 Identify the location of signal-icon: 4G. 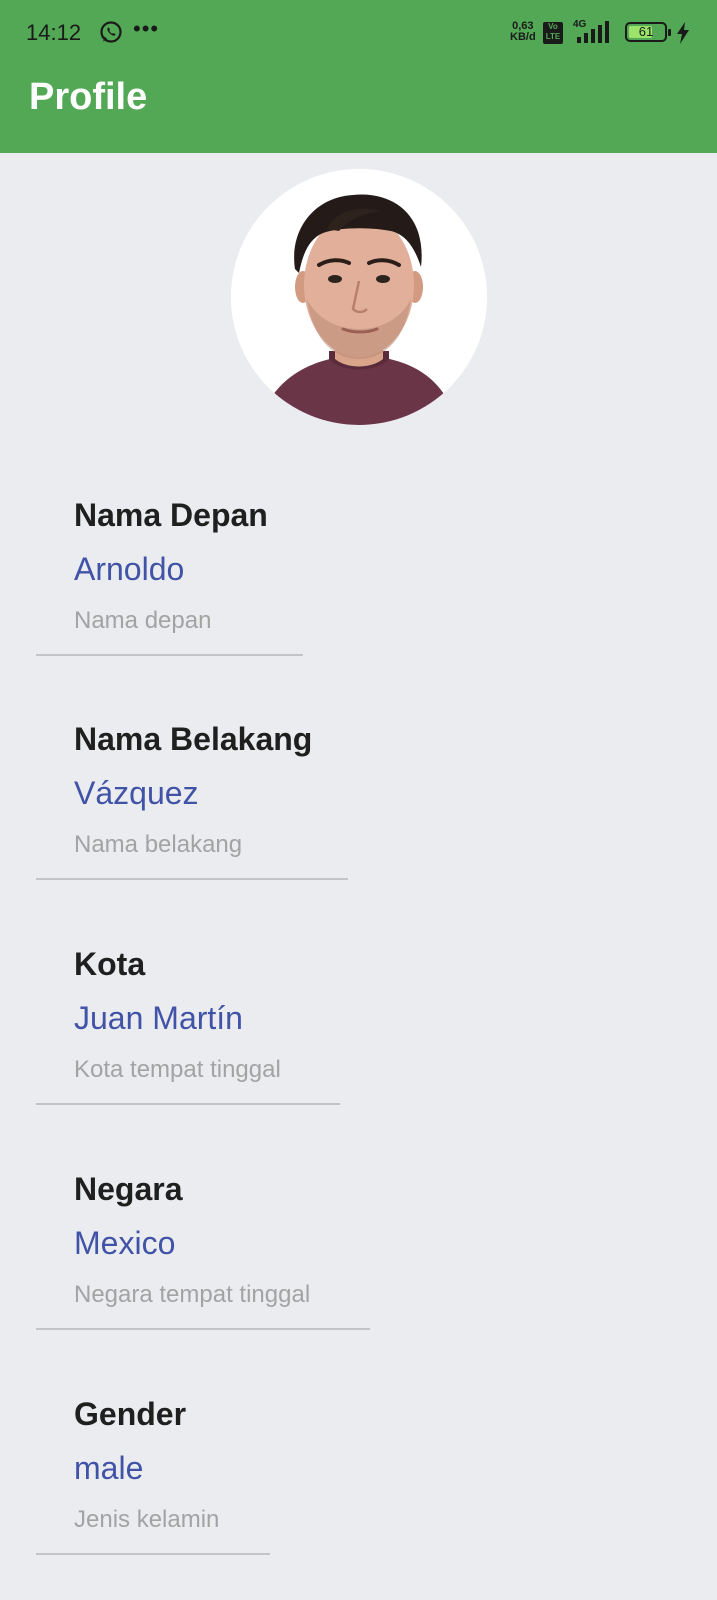
(591, 31).